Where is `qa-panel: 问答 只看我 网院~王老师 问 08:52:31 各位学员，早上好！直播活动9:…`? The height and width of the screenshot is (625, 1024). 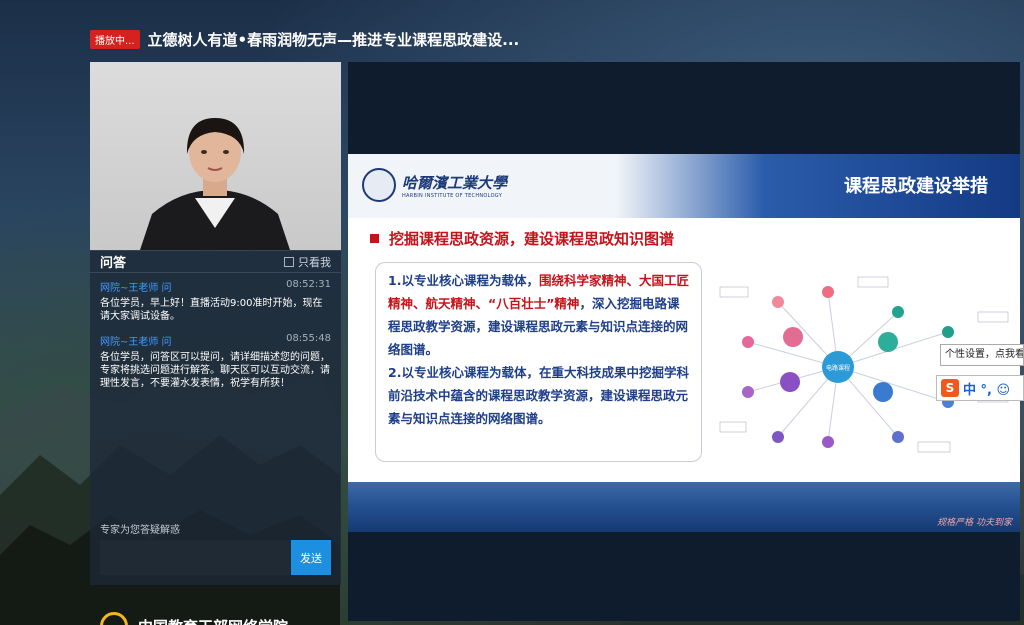 qa-panel: 问答 只看我 网院~王老师 问 08:52:31 各位学员，早上好！直播活动9:… is located at coordinates (215, 418).